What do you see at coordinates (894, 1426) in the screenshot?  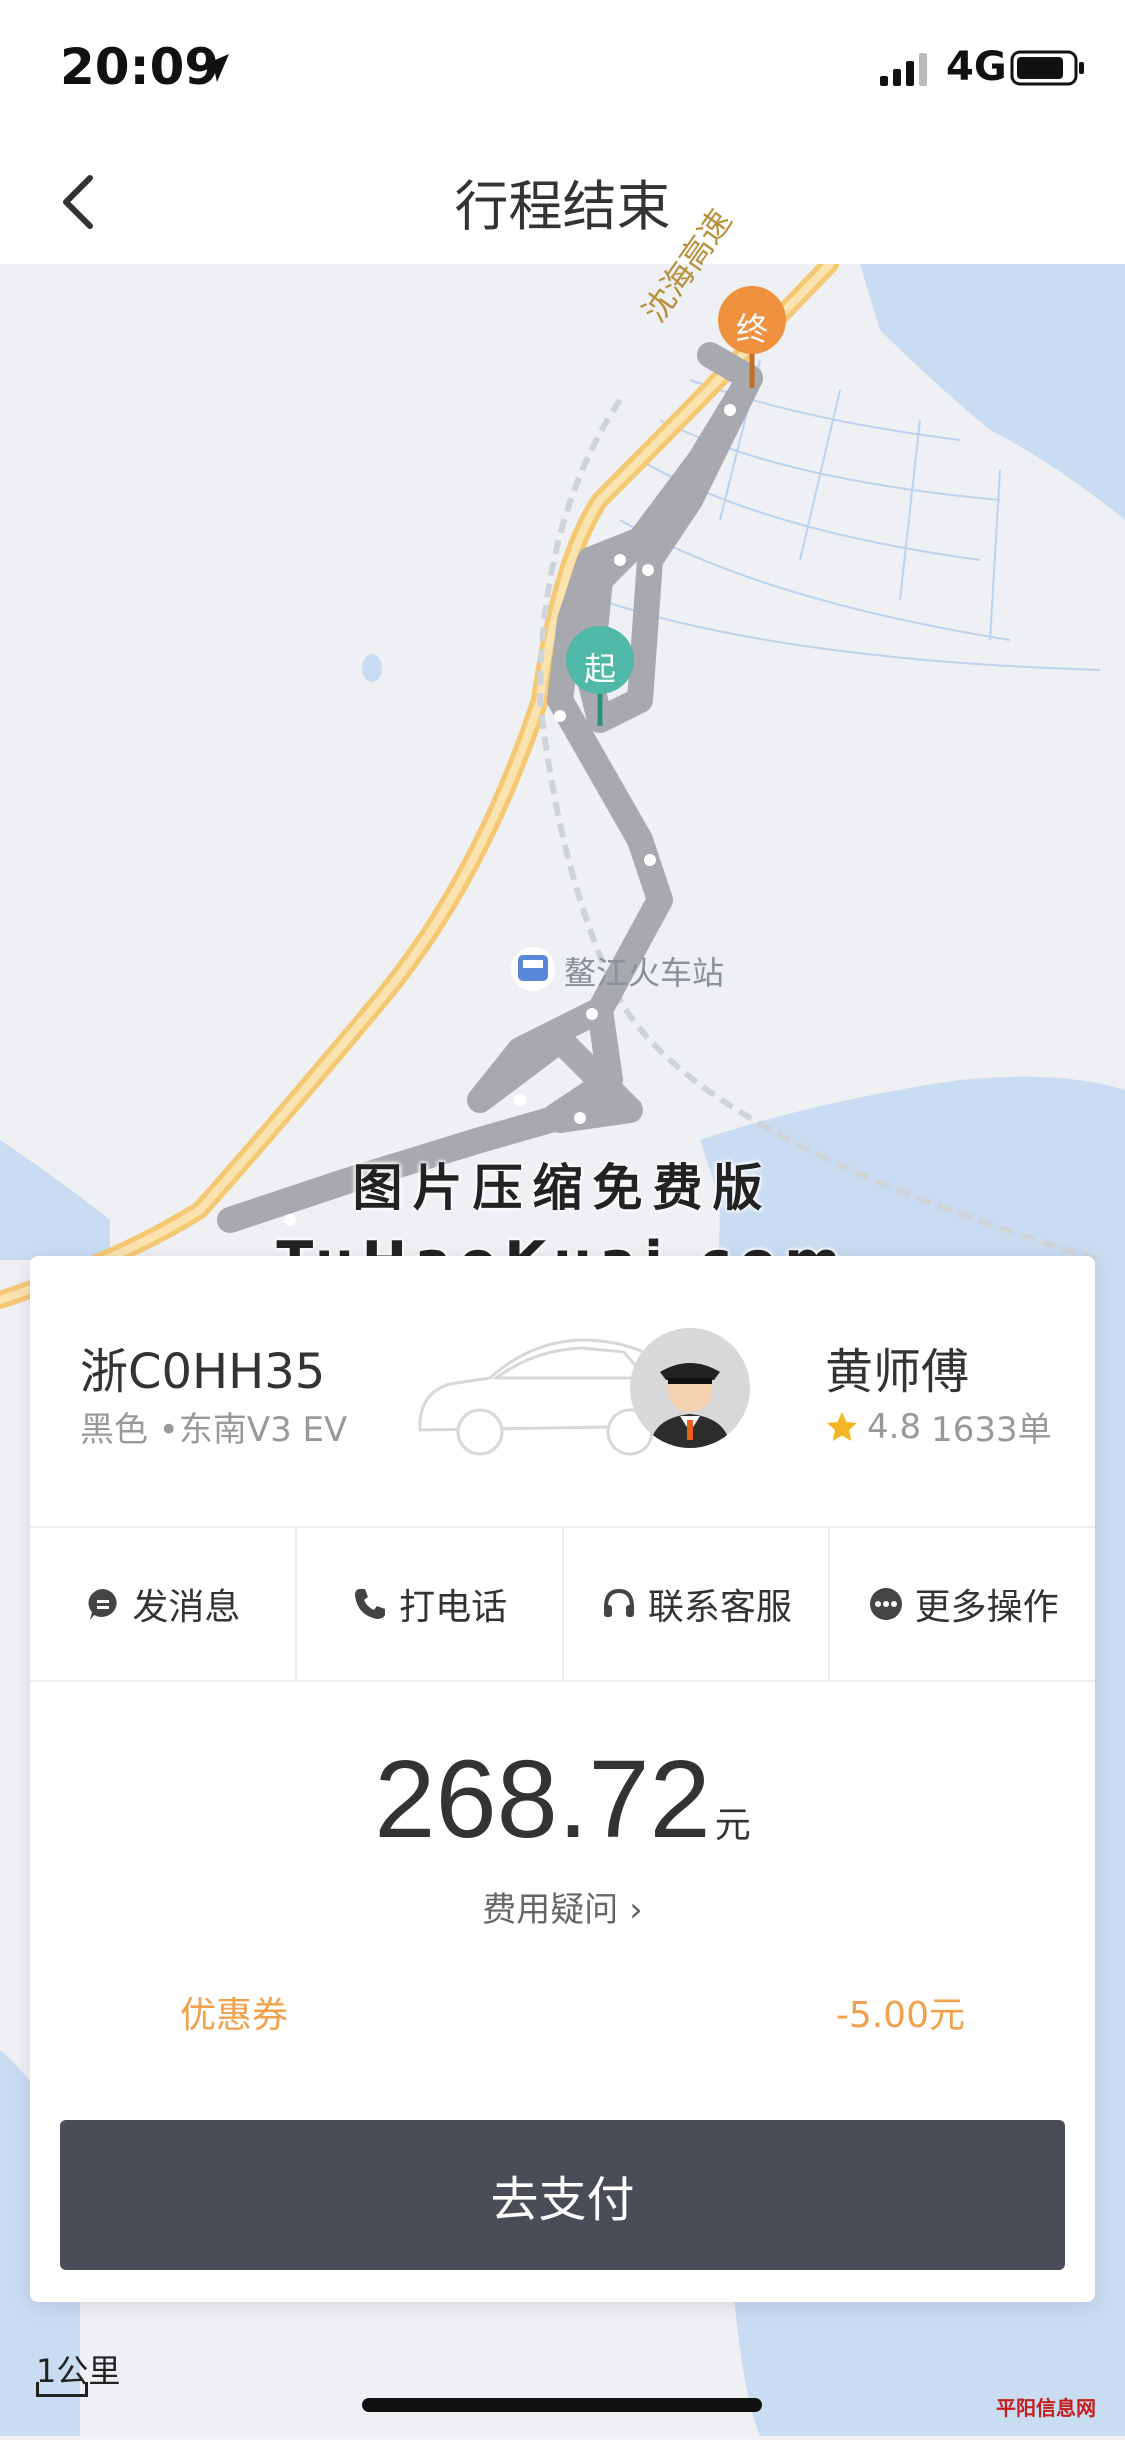 I see `rating-value: 4.8` at bounding box center [894, 1426].